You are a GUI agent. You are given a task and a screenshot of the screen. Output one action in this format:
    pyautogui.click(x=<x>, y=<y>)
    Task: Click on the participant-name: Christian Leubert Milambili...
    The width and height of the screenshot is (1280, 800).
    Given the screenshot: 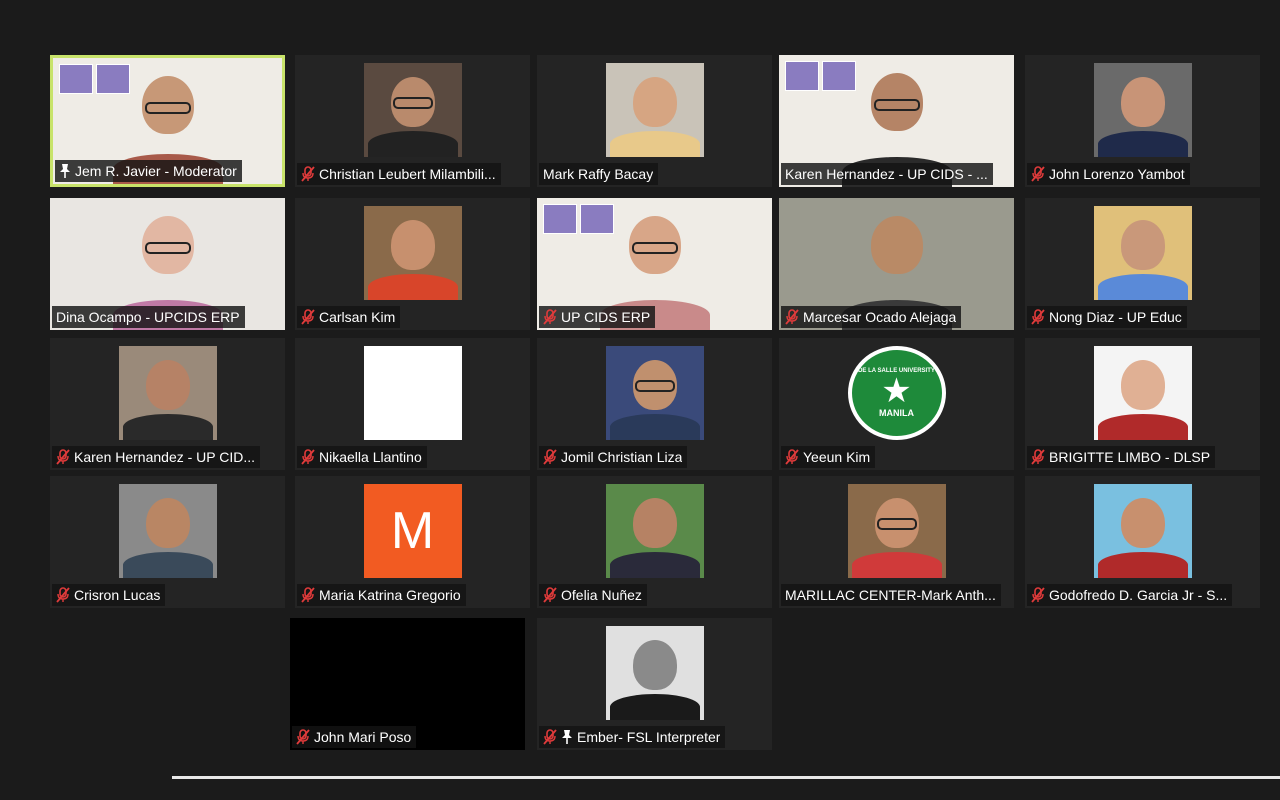 What is the action you would take?
    pyautogui.click(x=407, y=174)
    